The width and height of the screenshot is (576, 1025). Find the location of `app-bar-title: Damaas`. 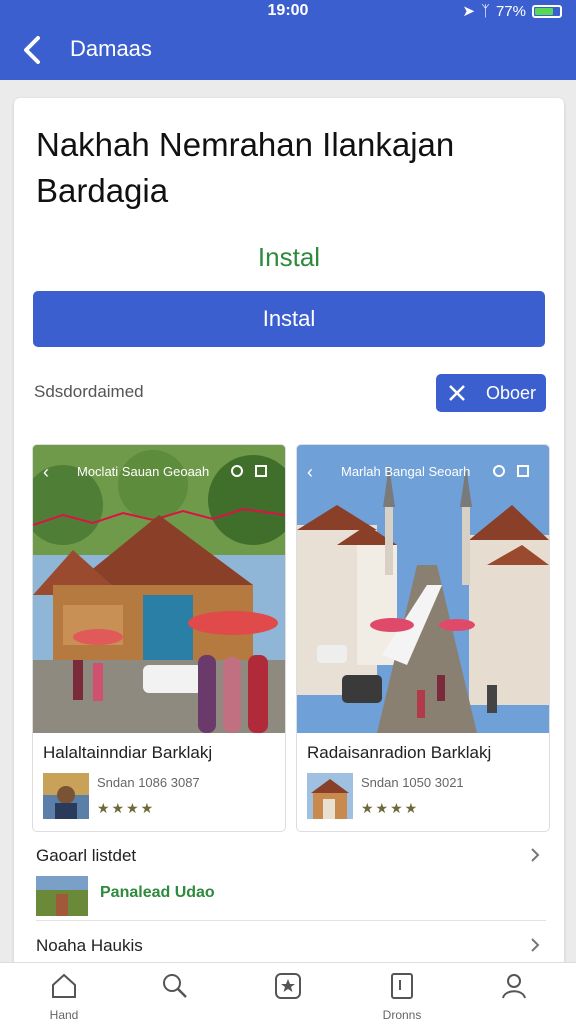

app-bar-title: Damaas is located at coordinates (111, 48).